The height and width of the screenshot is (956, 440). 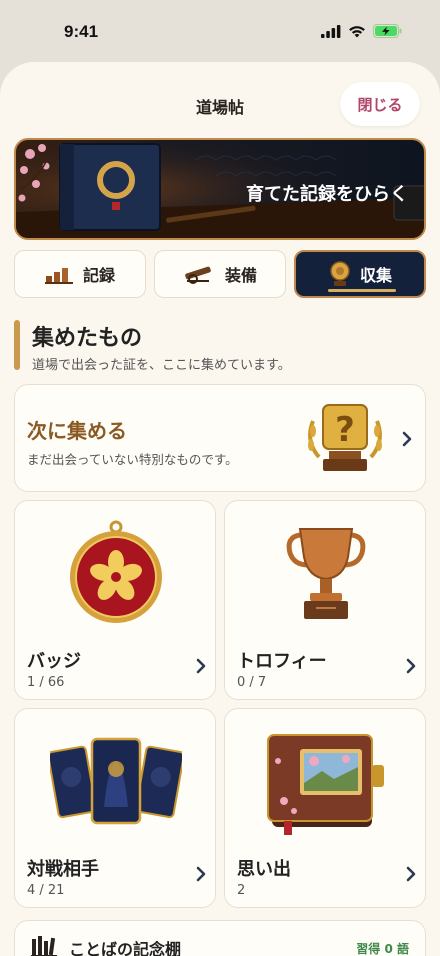 I want to click on section-subtitle: 道場で出会った証を、ここに集めています。, so click(x=161, y=365).